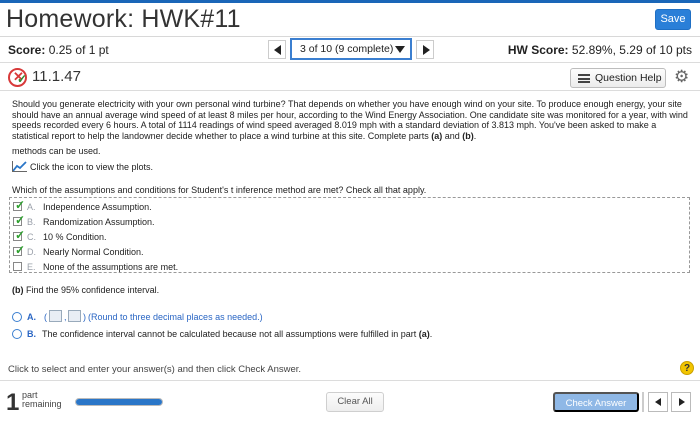  Describe the element at coordinates (468, 135) in the screenshot. I see `stem-part-b: (b)` at that location.